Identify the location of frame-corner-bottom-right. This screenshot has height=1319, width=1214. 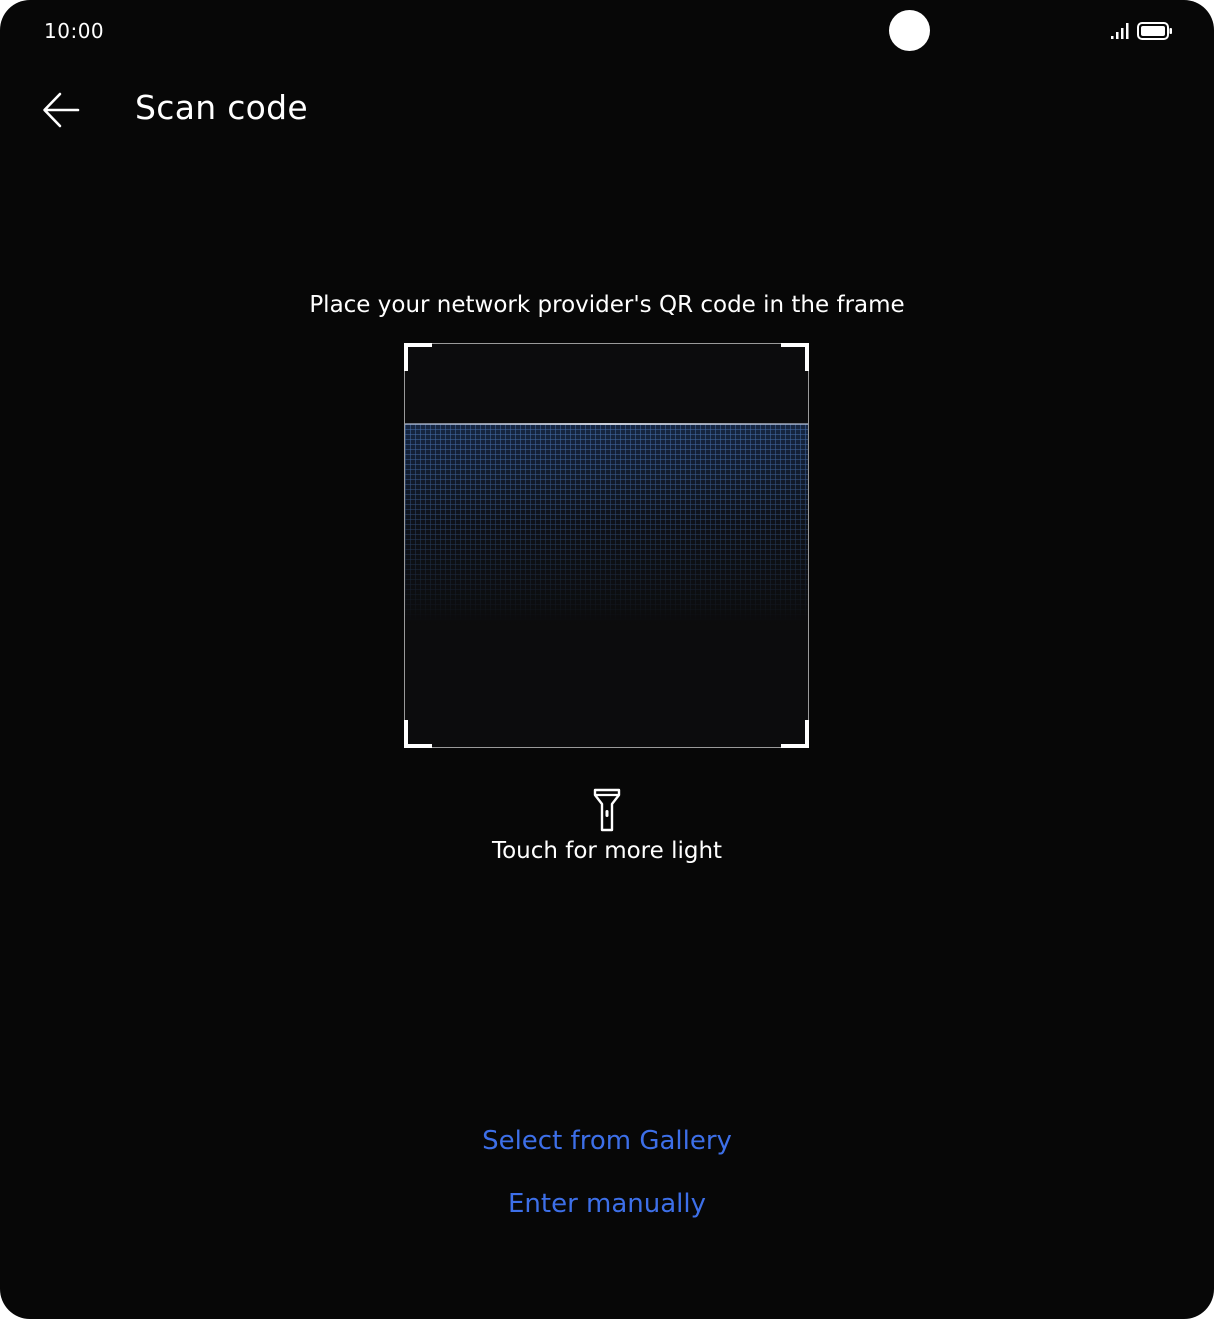
(795, 734).